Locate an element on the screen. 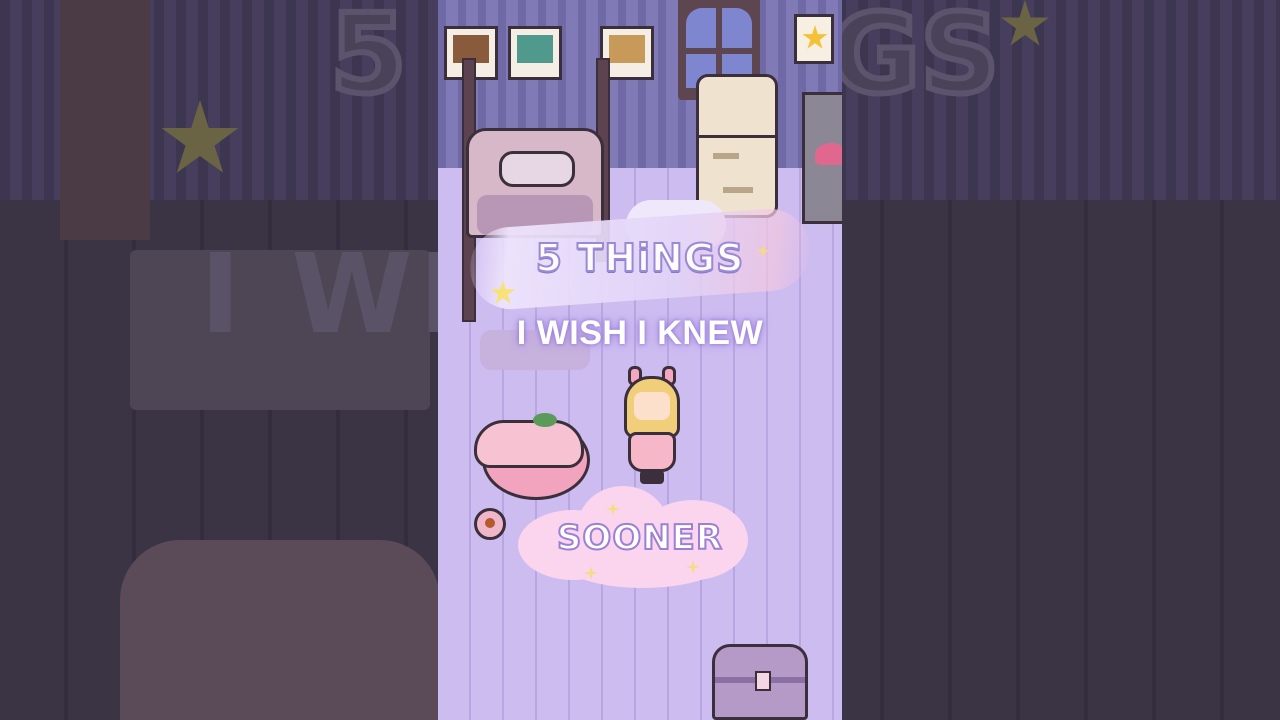 The height and width of the screenshot is (720, 1280). chest-icon is located at coordinates (760, 682).